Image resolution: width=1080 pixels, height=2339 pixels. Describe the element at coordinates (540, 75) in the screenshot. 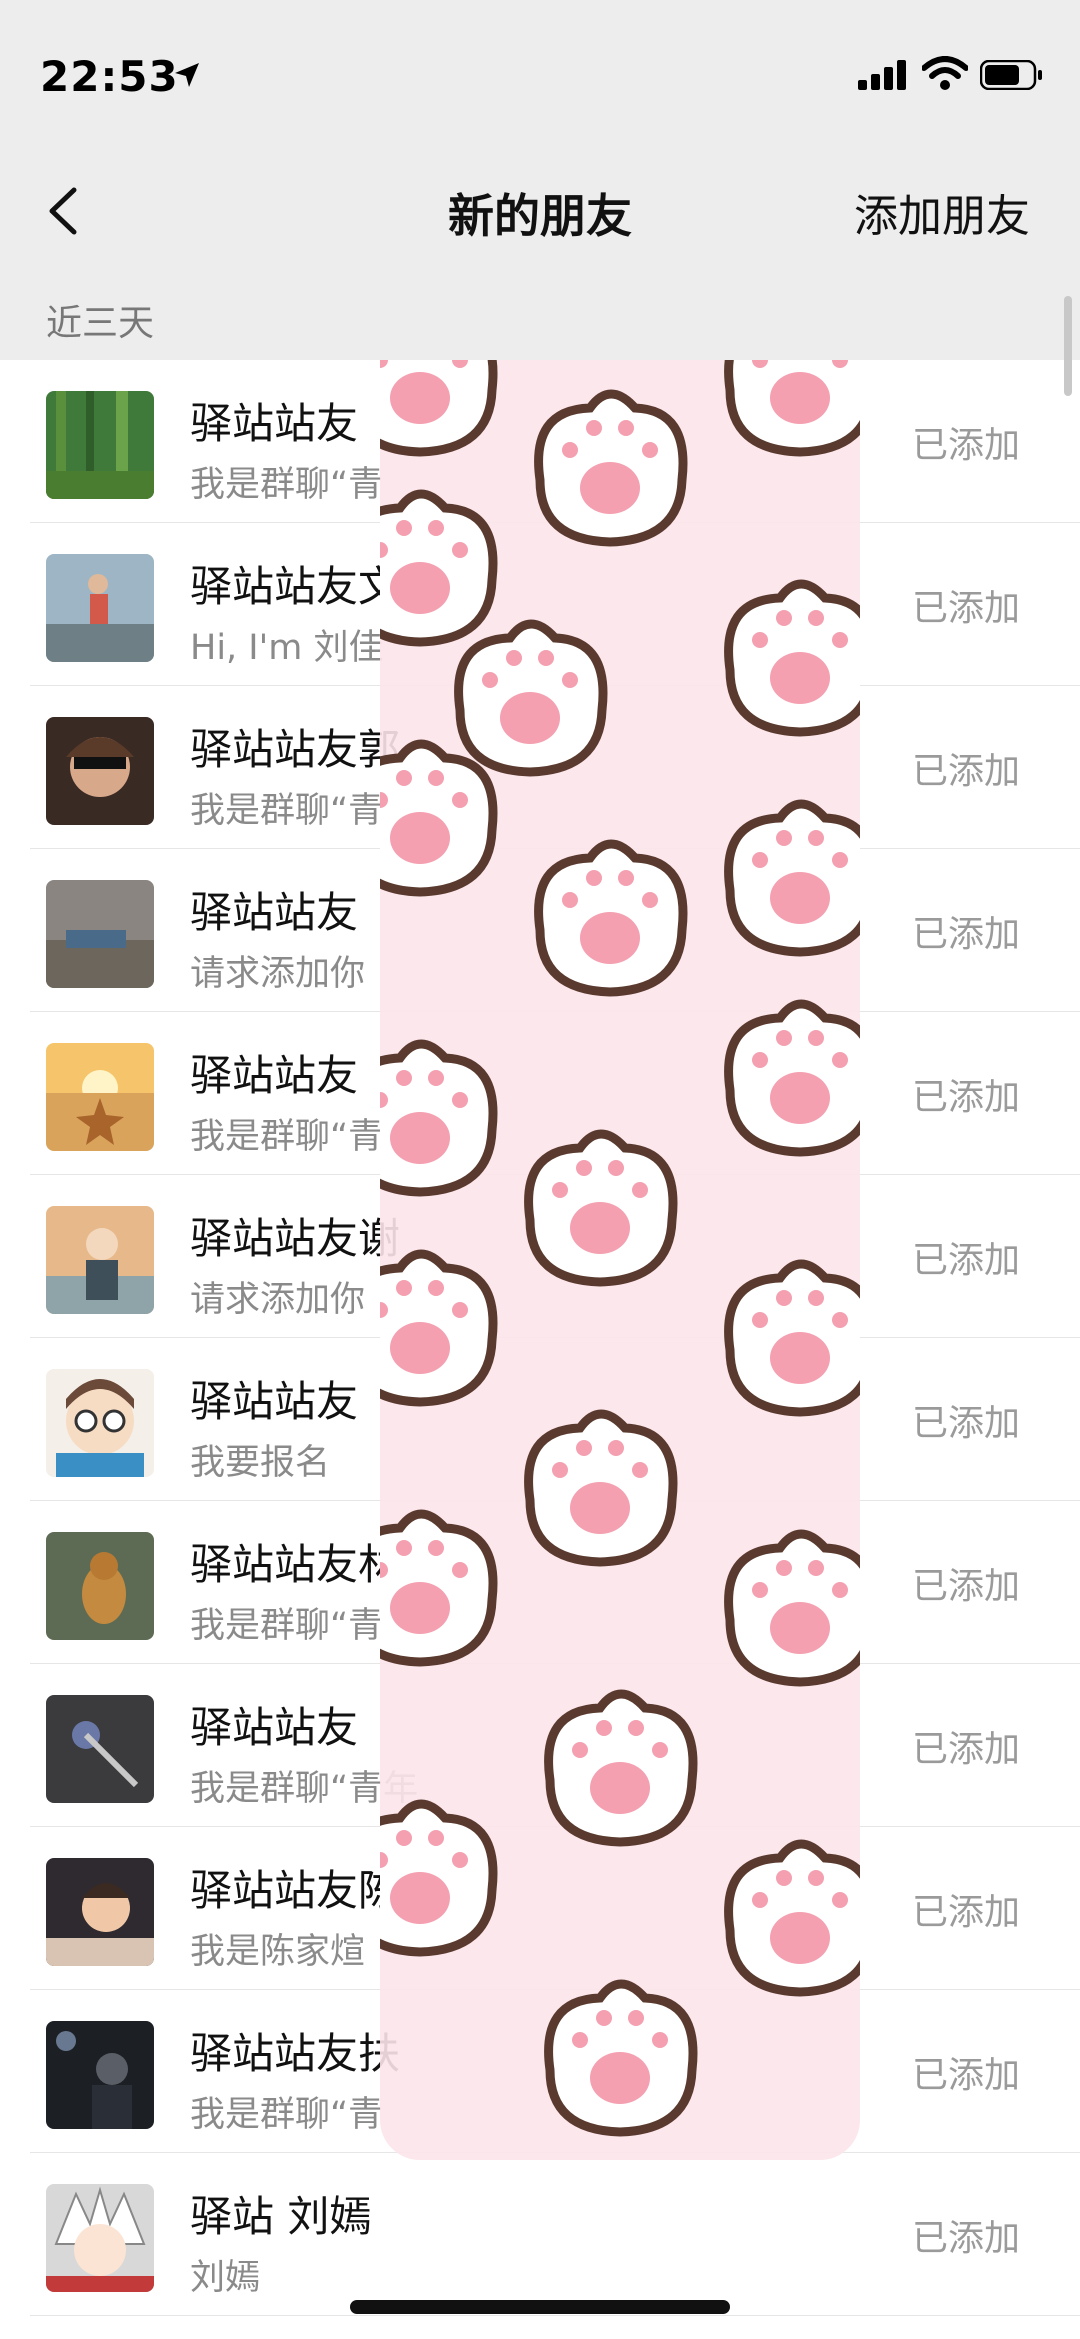

I see `status-bar: 22:53` at that location.